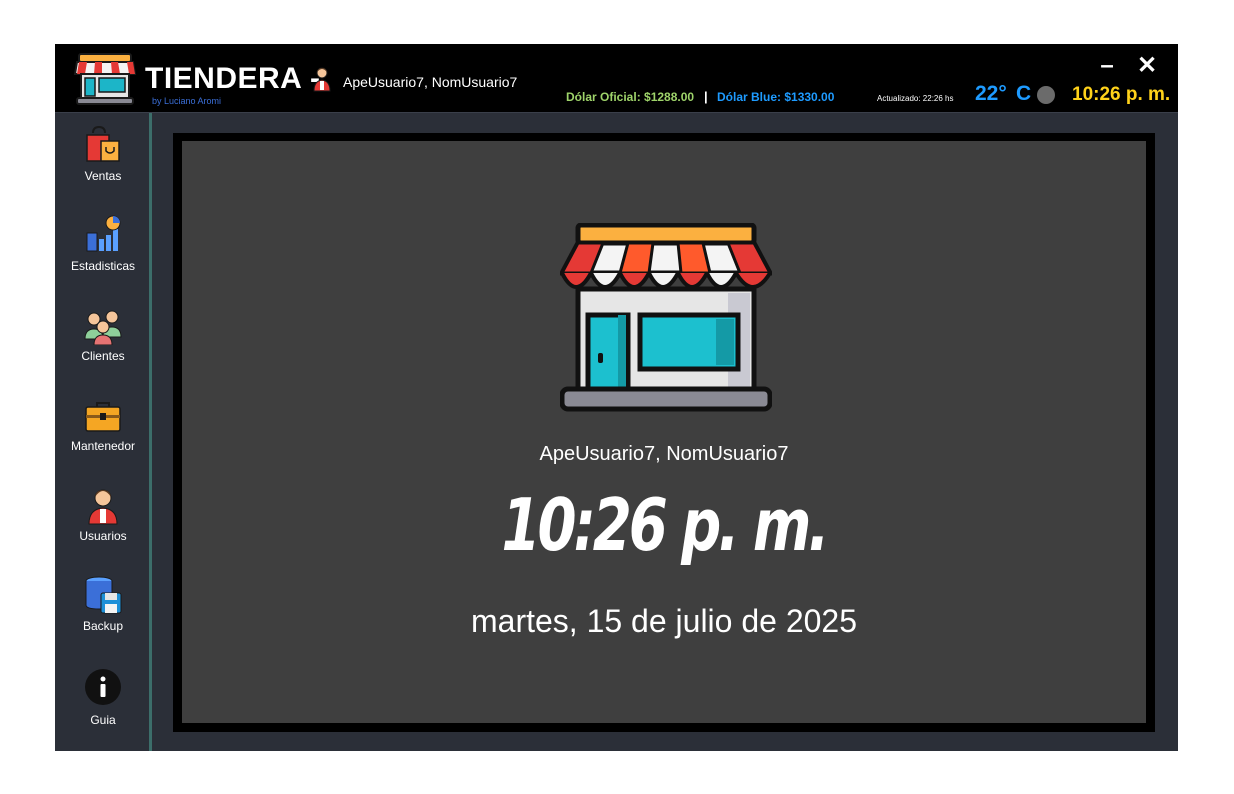  Describe the element at coordinates (664, 454) in the screenshot. I see `welcome-user-name: ApeUsuario7, NomUsuario7` at that location.